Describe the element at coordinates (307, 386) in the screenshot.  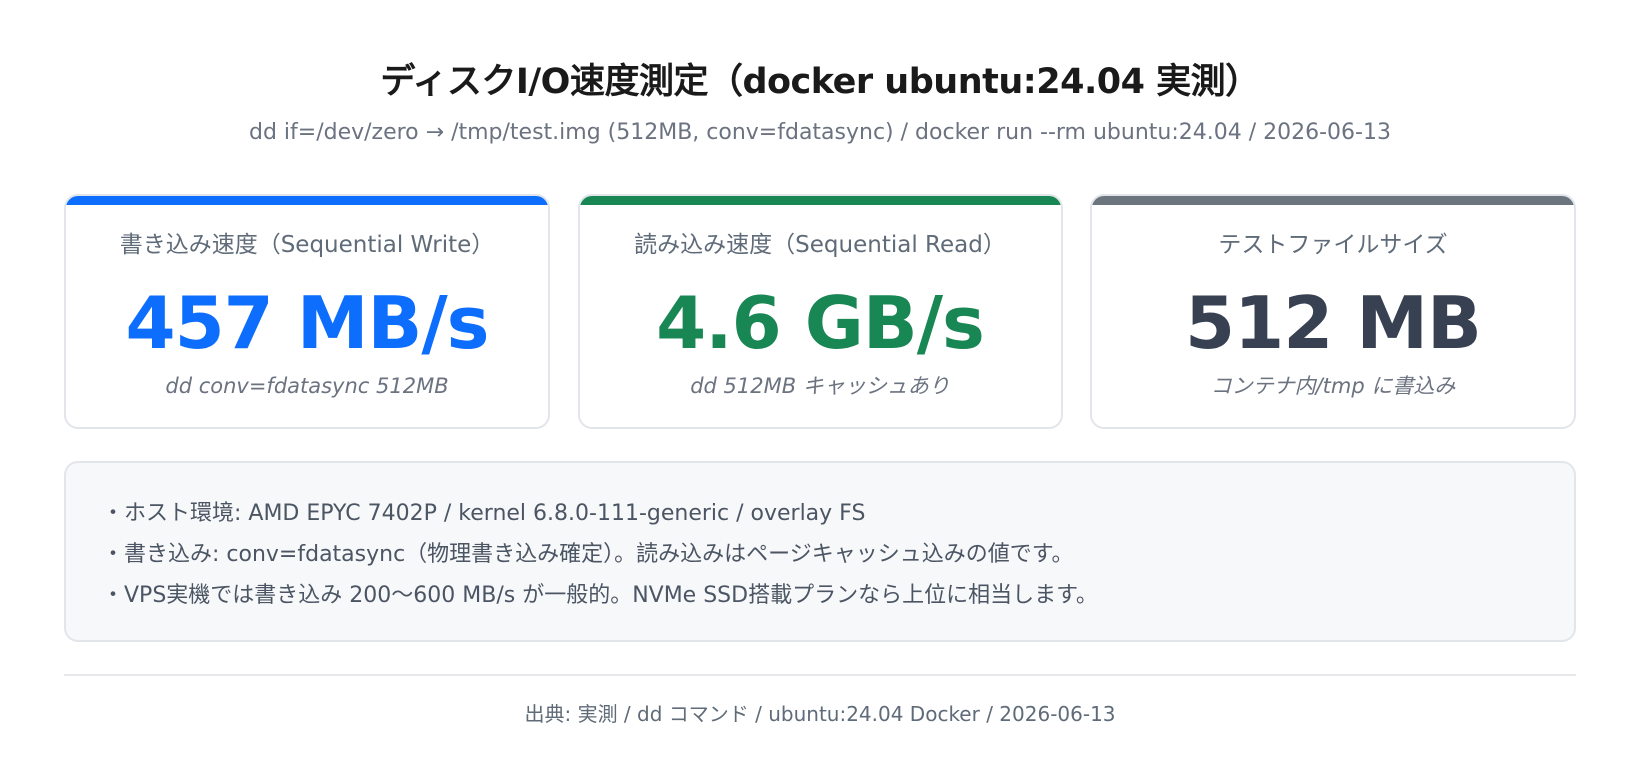
I see `write-speed-note: dd conv=fdatasync 512MB` at that location.